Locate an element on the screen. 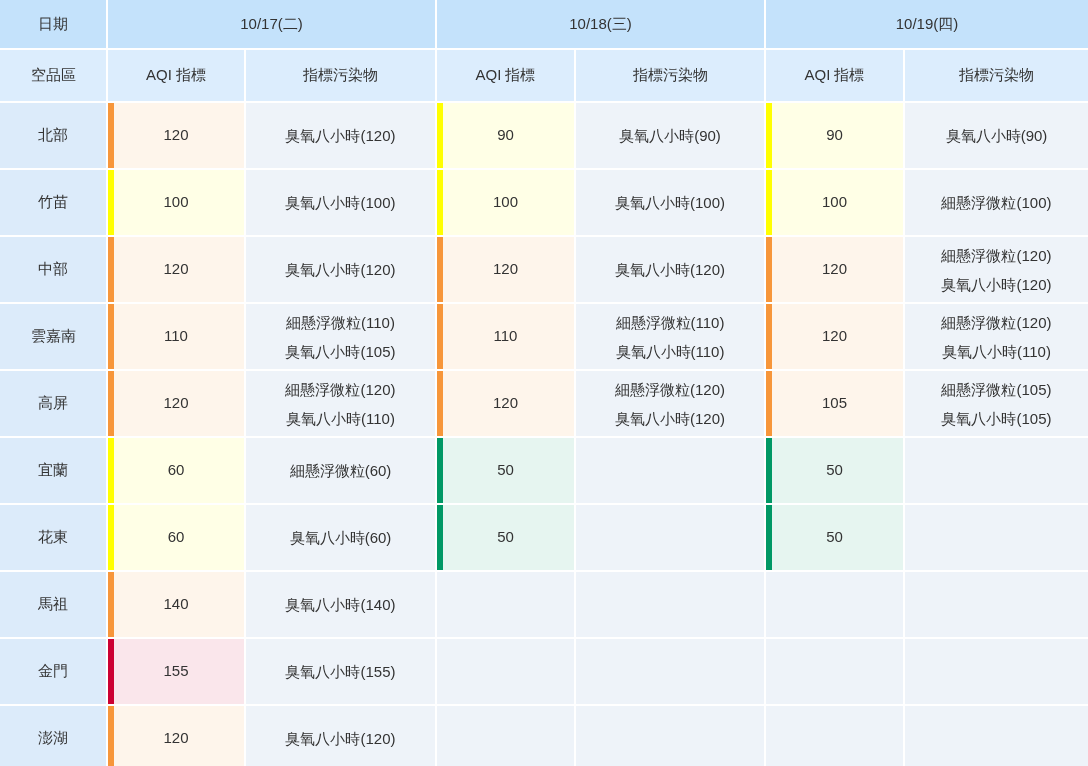 This screenshot has width=1088, height=766. pollutant-text: 臭氧八小時(60) is located at coordinates (340, 538).